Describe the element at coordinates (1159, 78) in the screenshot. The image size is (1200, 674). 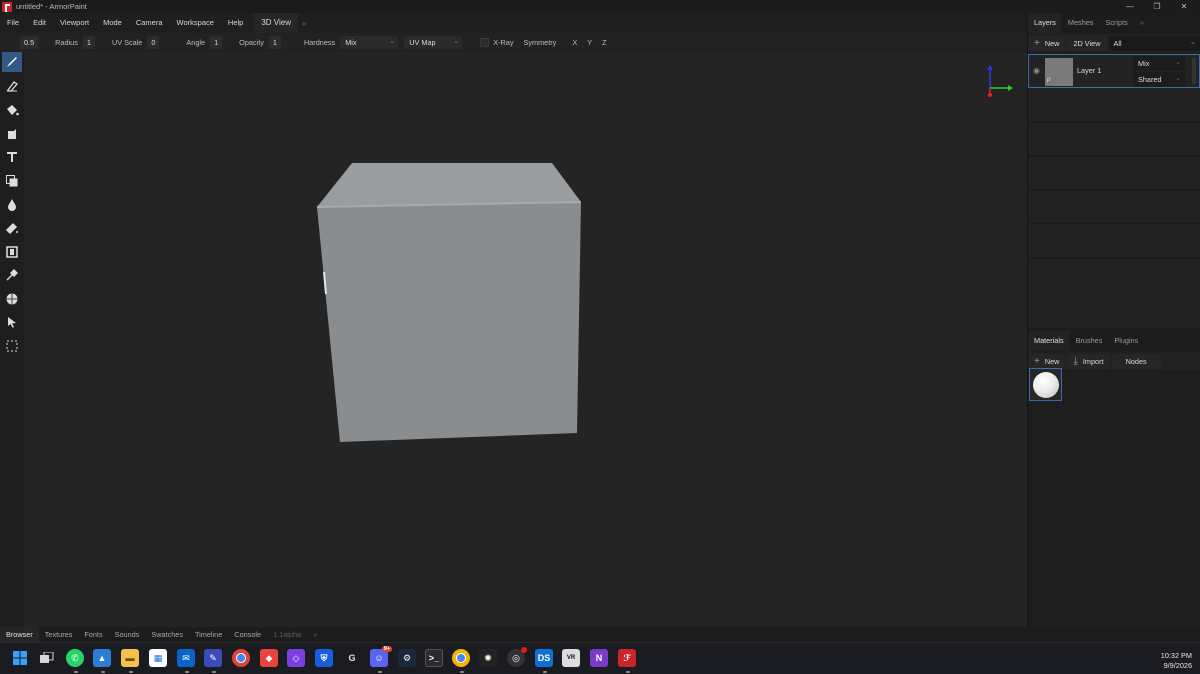
I see `layer-mode-select: Shared` at that location.